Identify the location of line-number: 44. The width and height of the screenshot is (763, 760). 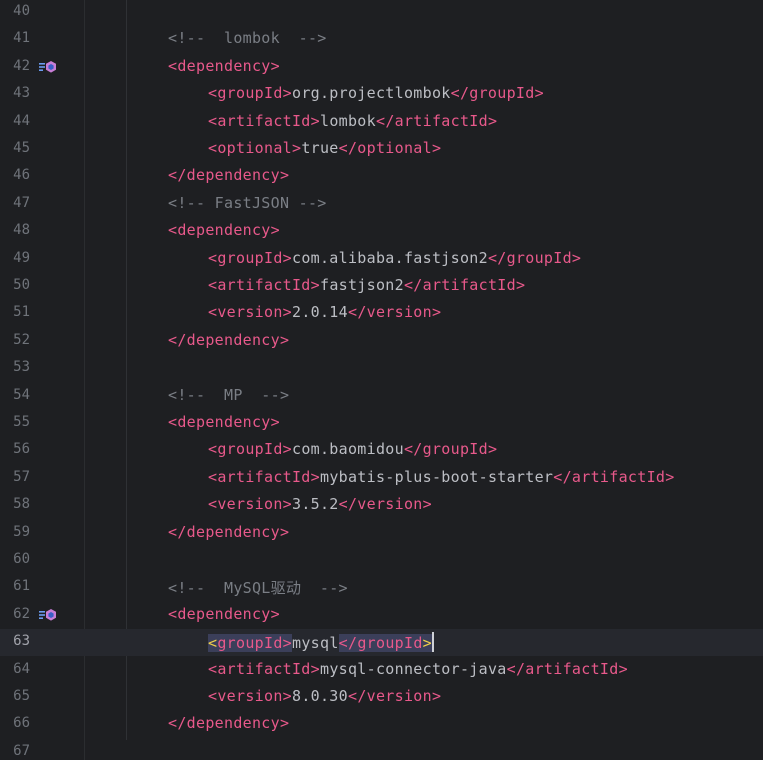
(15, 121).